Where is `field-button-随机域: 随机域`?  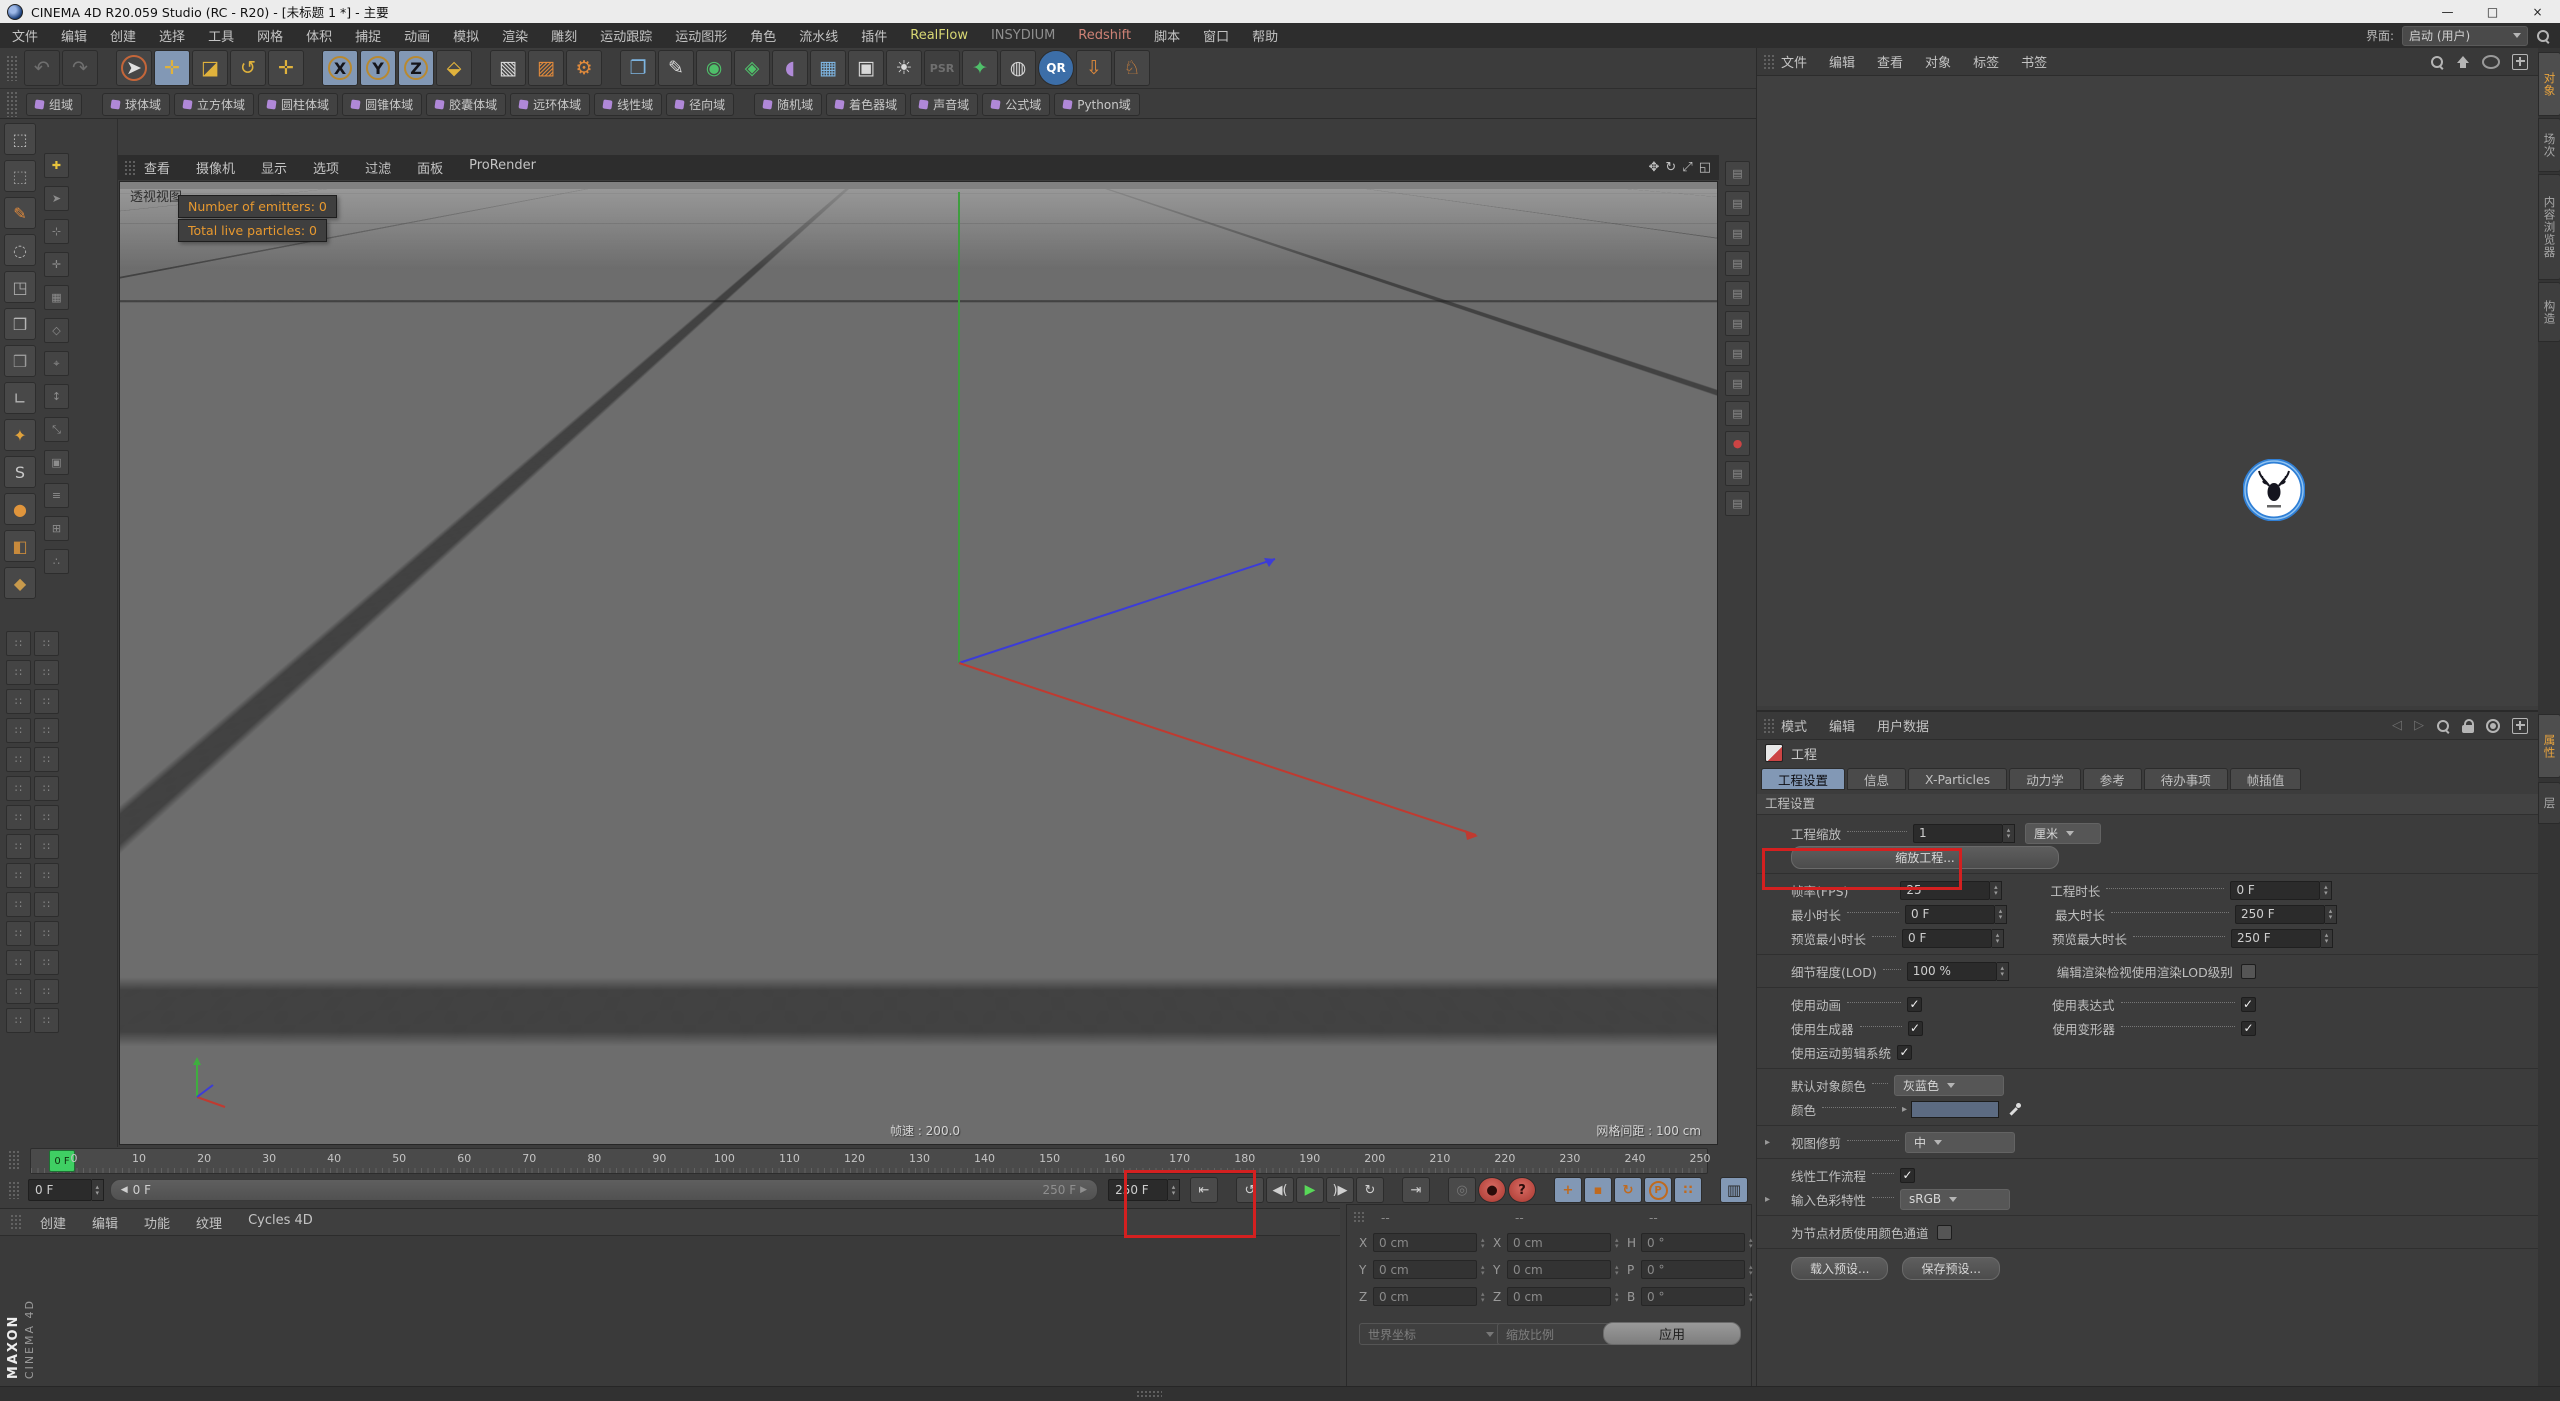 field-button-随机域: 随机域 is located at coordinates (788, 104).